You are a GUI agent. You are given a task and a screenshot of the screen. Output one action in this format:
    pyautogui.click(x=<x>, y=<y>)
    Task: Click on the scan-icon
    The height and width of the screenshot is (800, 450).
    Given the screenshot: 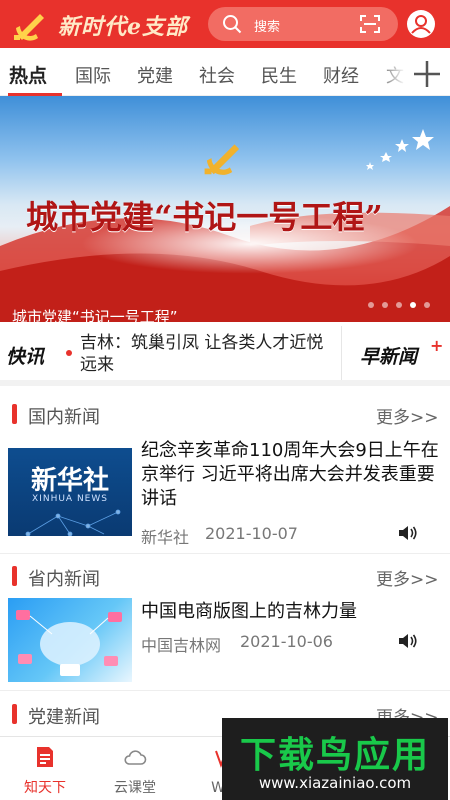 What is the action you would take?
    pyautogui.click(x=370, y=24)
    